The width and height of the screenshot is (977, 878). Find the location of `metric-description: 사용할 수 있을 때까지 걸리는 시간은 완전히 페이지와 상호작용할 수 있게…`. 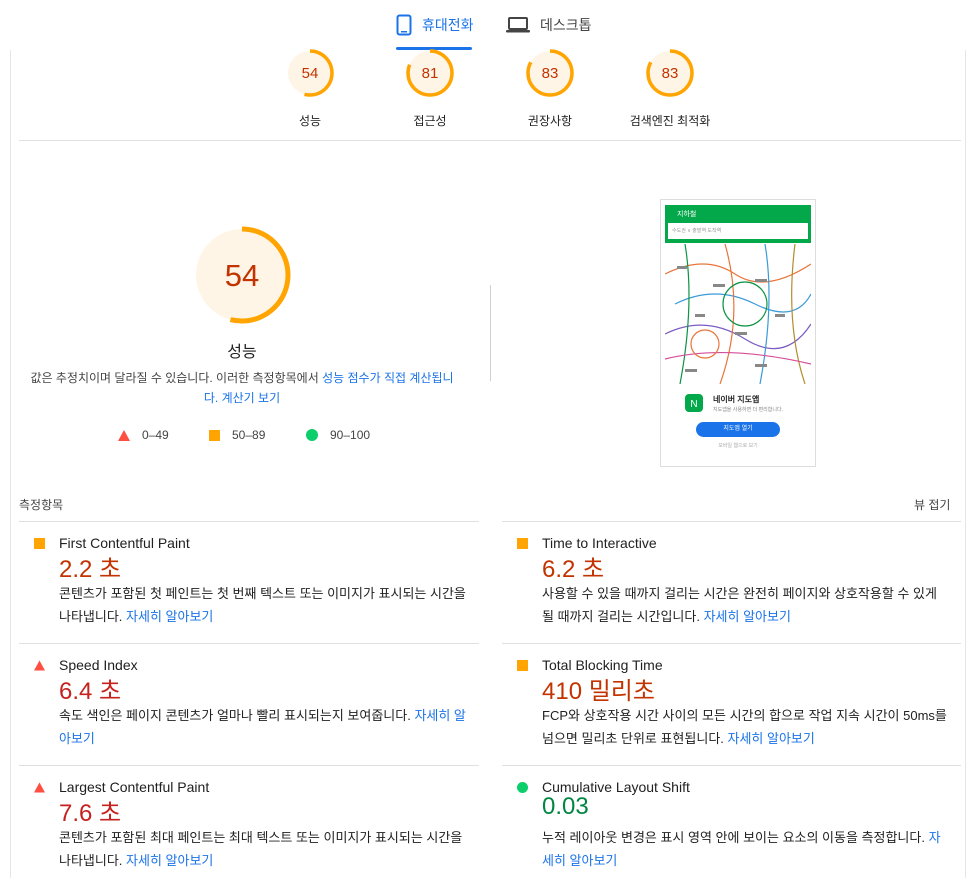

metric-description: 사용할 수 있을 때까지 걸리는 시간은 완전히 페이지와 상호작용할 수 있게… is located at coordinates (747, 605).